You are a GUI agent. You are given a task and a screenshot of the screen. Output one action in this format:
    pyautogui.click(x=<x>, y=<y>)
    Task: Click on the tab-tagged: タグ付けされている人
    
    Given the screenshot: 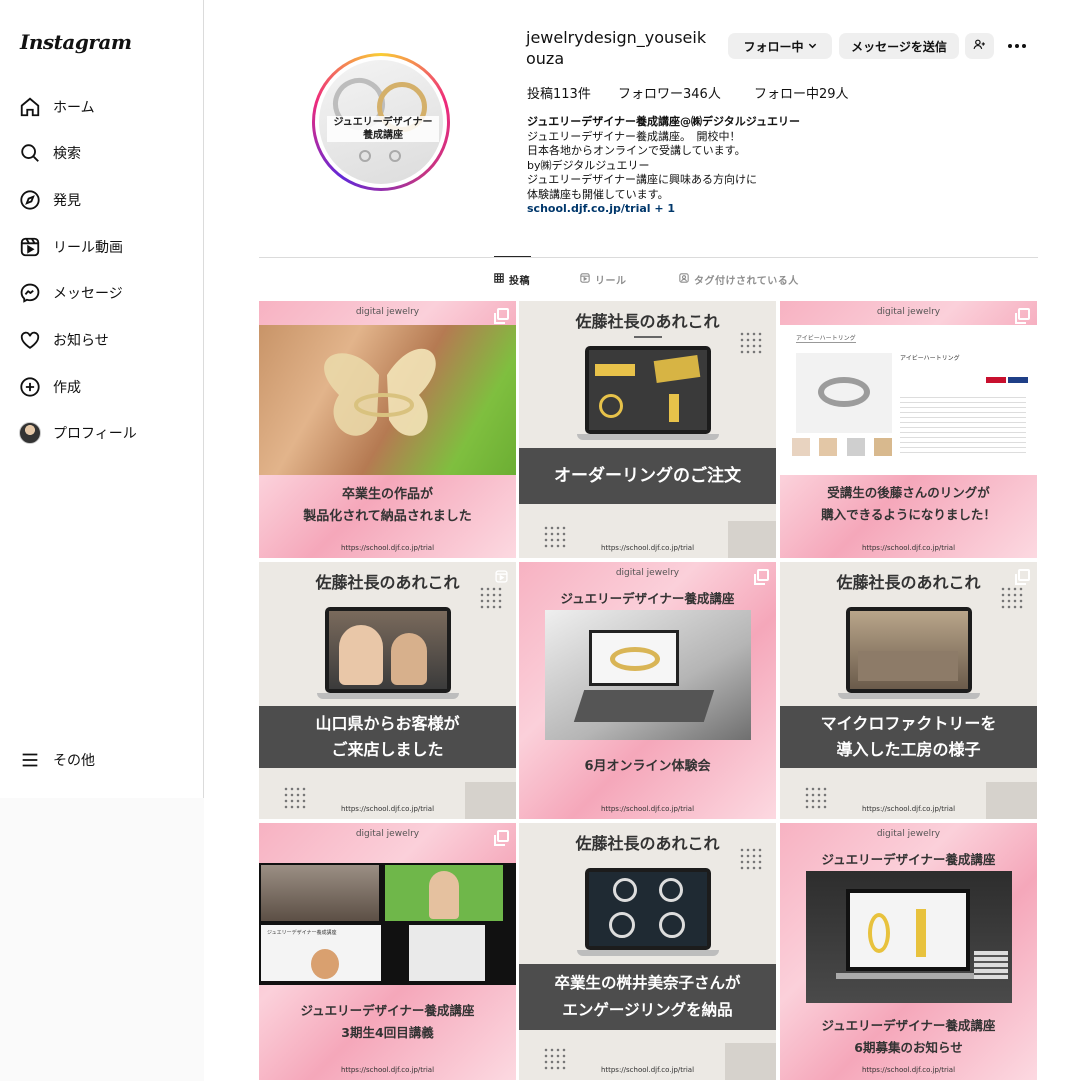 What is the action you would take?
    pyautogui.click(x=739, y=279)
    